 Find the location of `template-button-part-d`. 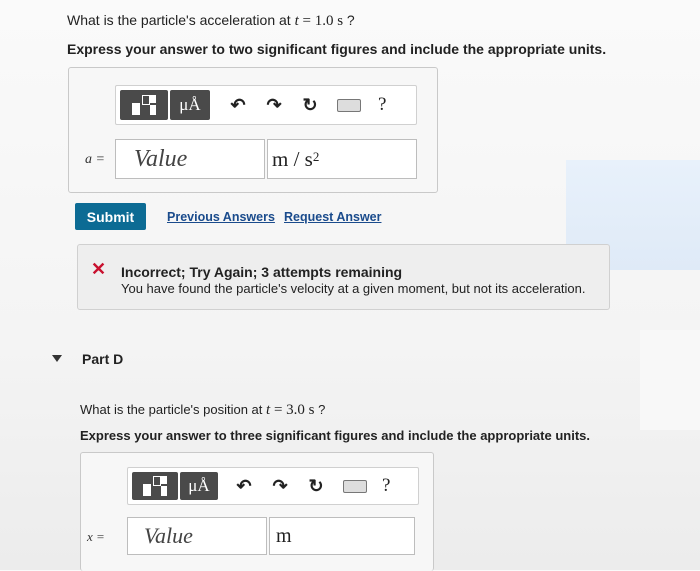

template-button-part-d is located at coordinates (155, 486).